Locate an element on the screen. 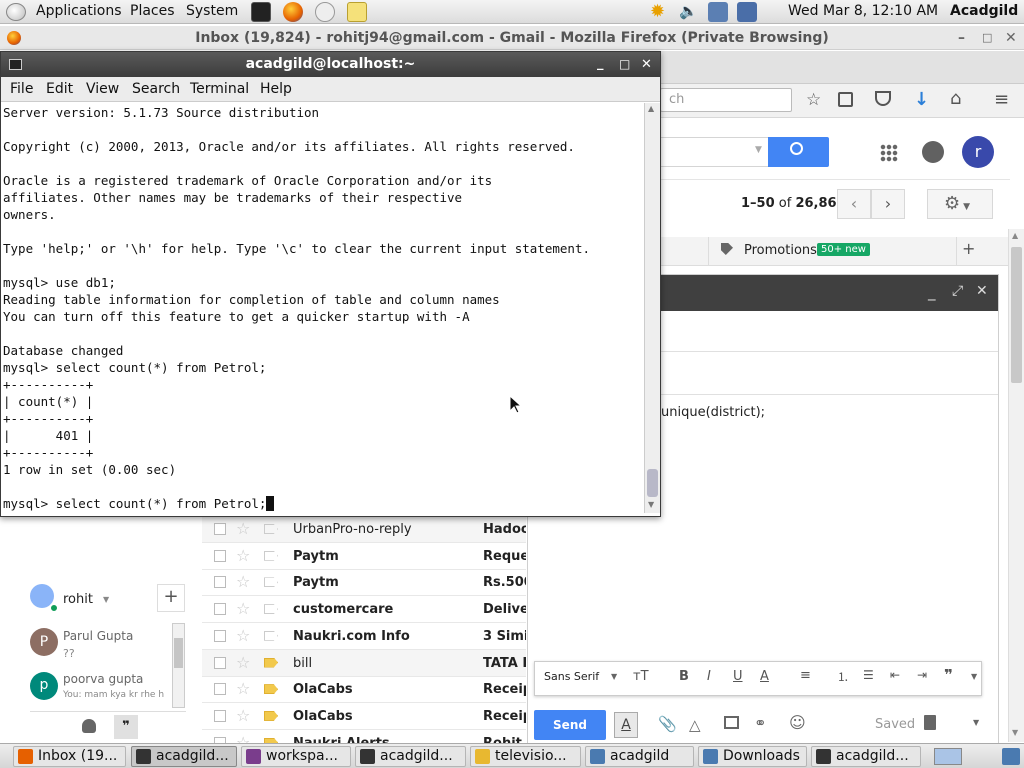 This screenshot has width=1024, height=768. apps-grid-icon is located at coordinates (889, 153).